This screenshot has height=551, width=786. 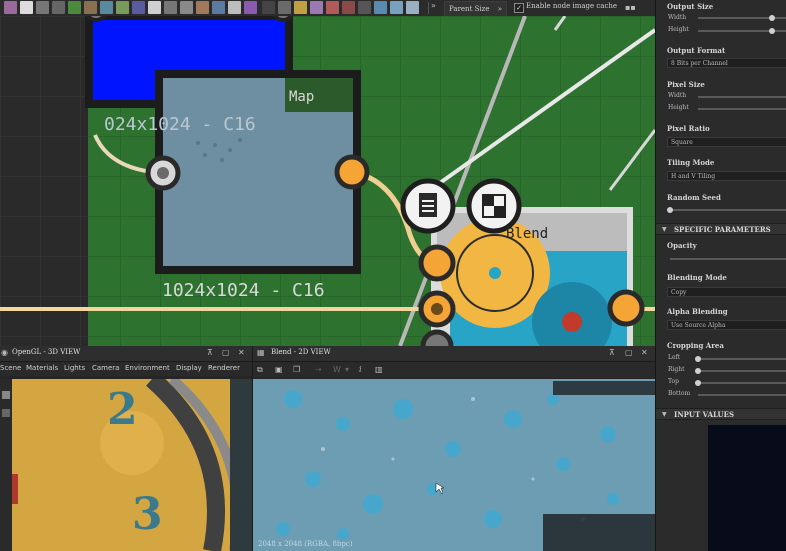 I want to click on 2d-resolution-info: 2048 x 2048 (RGBA, 8bpc), so click(x=305, y=544).